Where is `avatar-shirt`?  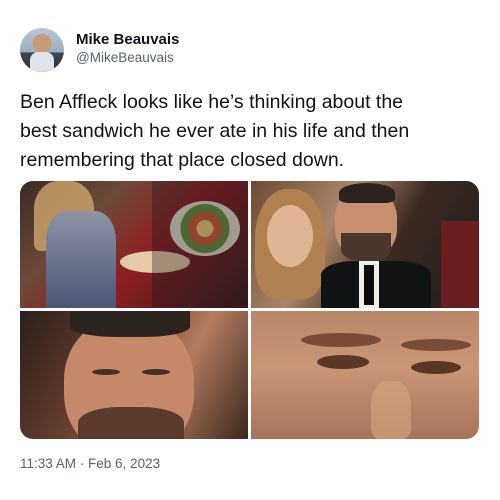
avatar-shirt is located at coordinates (42, 62).